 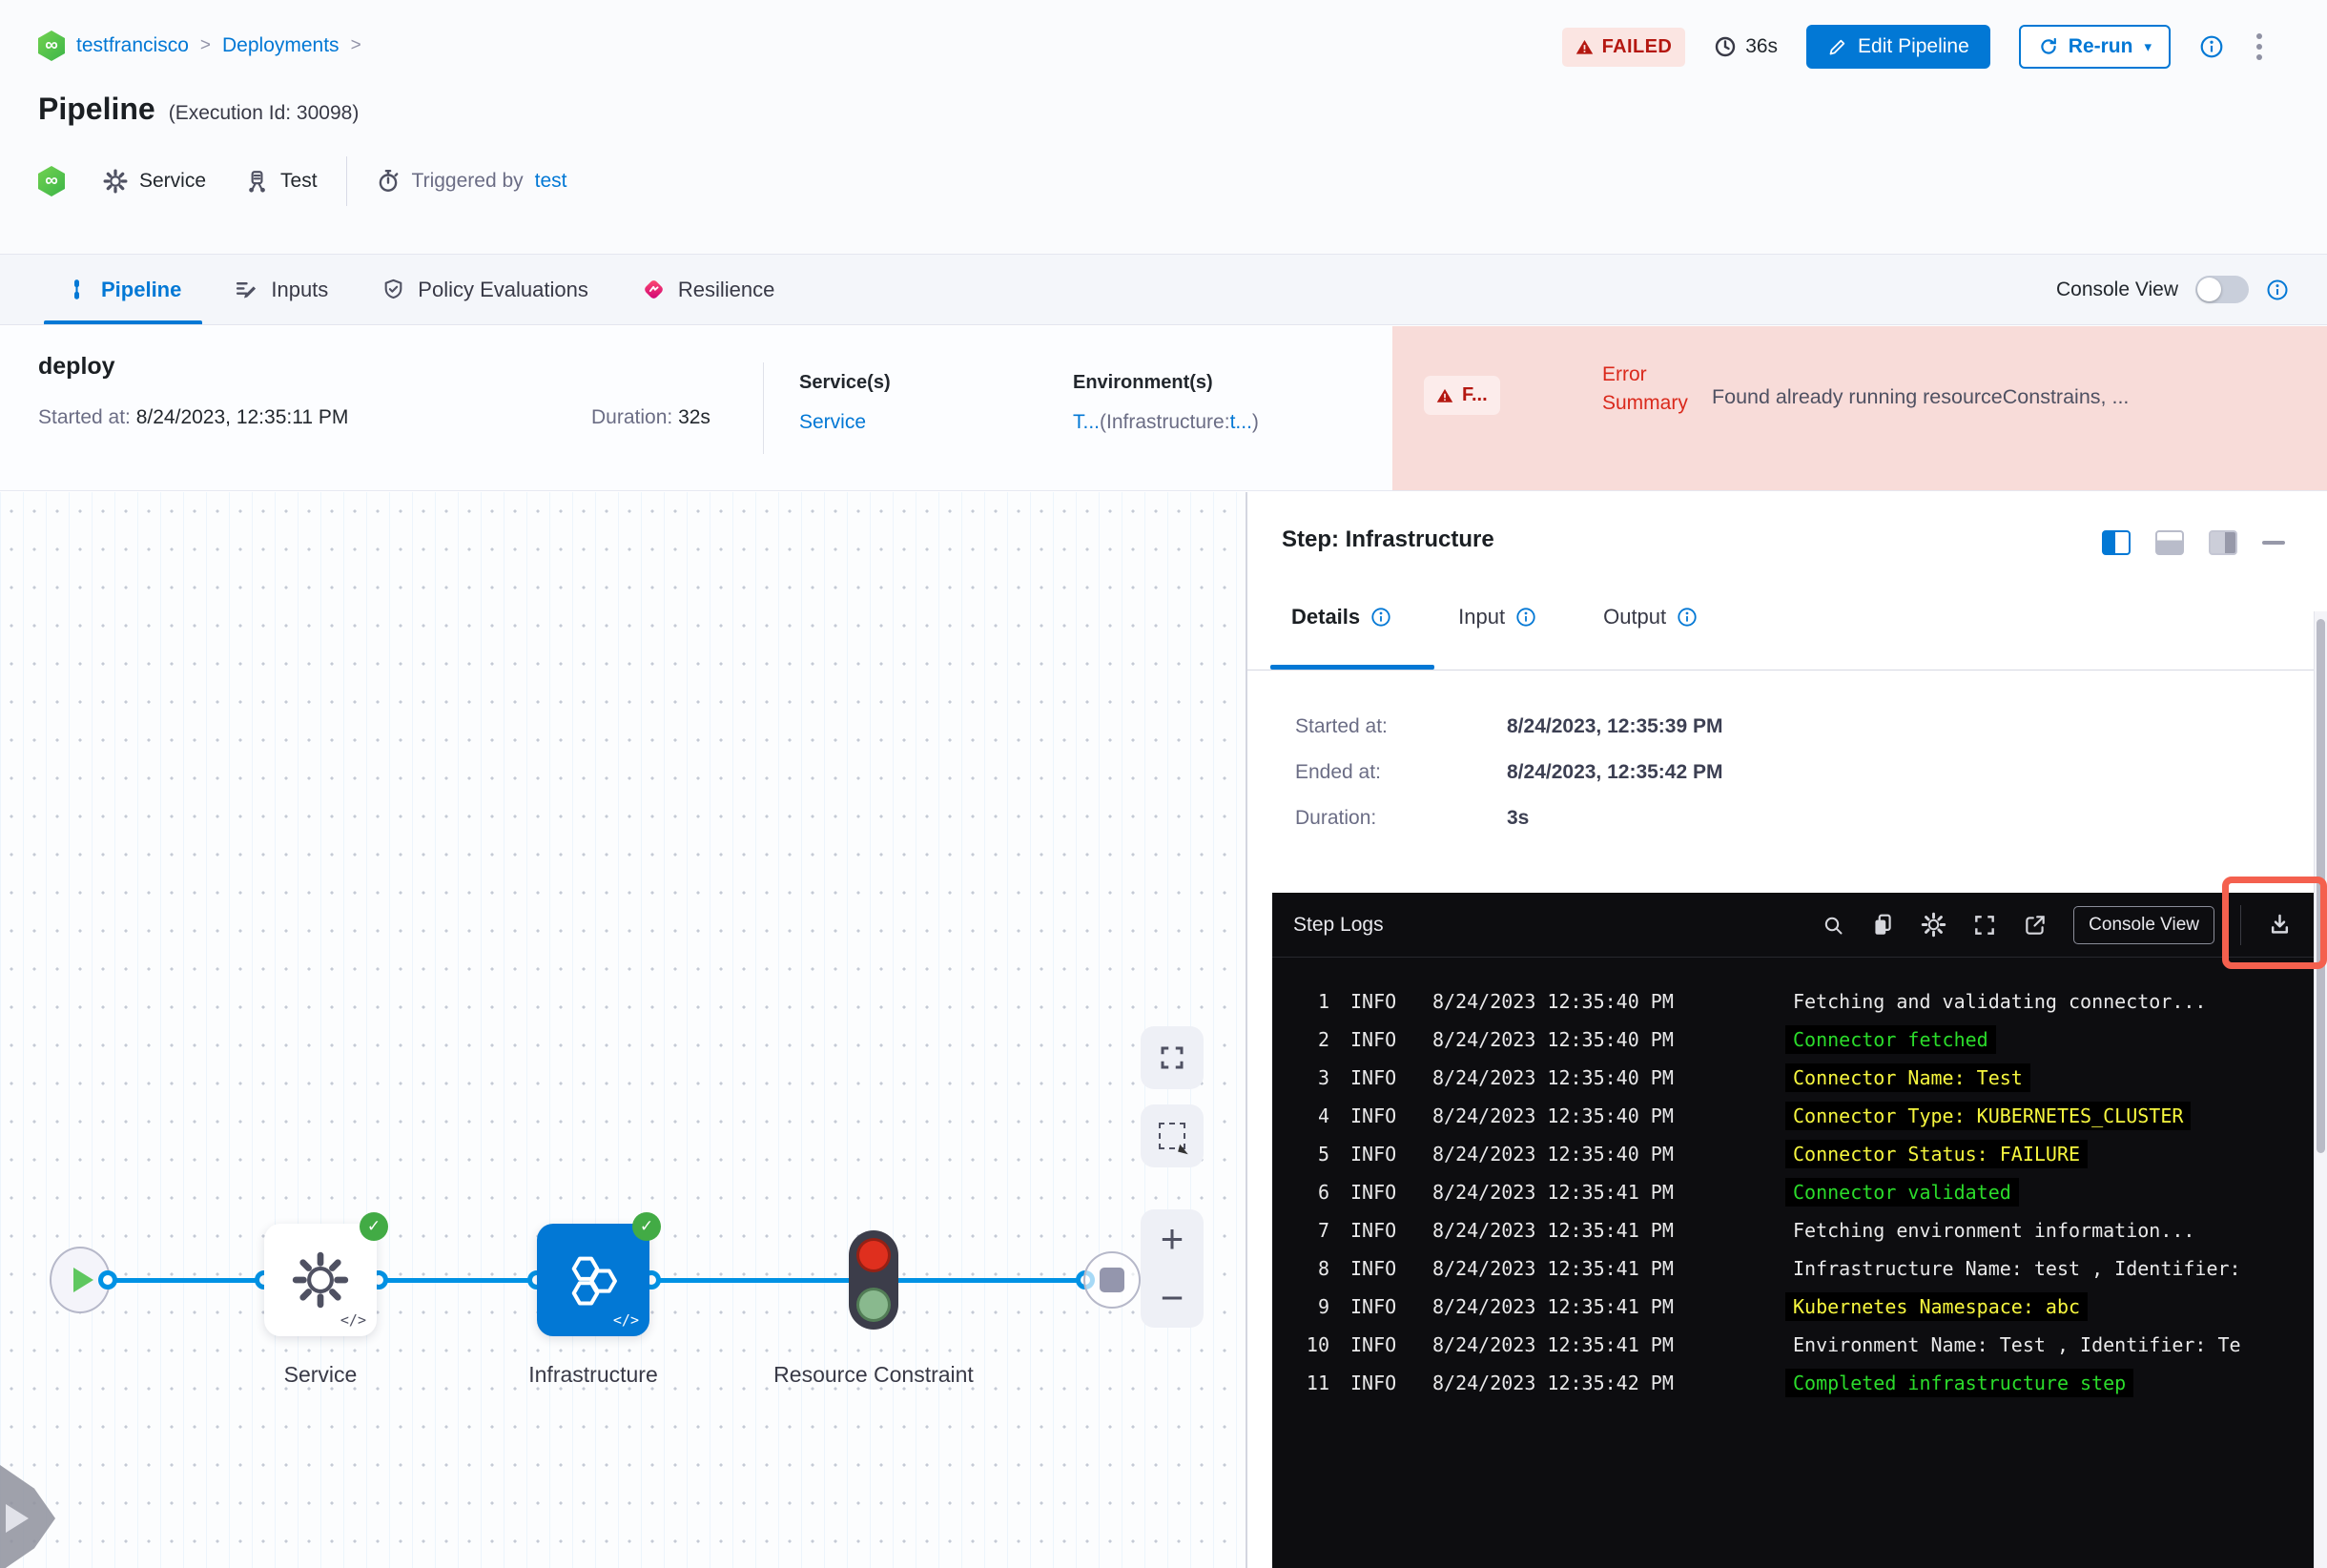 What do you see at coordinates (2273, 543) in the screenshot?
I see `panel-minimize-button` at bounding box center [2273, 543].